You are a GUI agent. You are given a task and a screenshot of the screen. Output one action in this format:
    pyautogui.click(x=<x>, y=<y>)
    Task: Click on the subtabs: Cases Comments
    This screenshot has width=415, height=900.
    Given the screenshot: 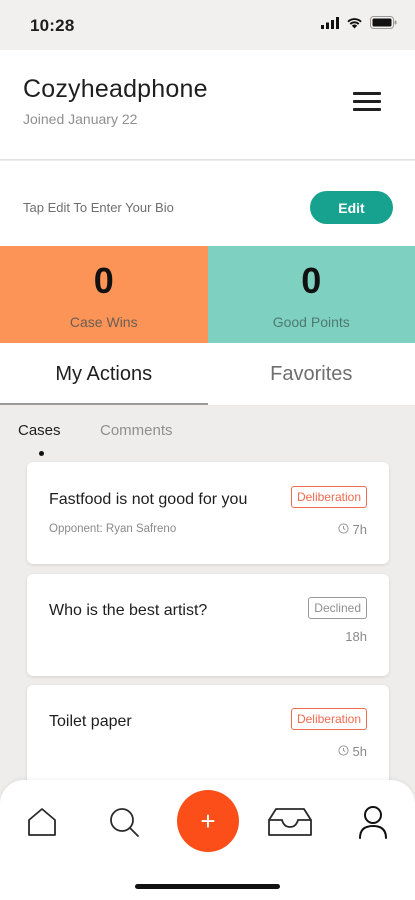 What is the action you would take?
    pyautogui.click(x=207, y=433)
    